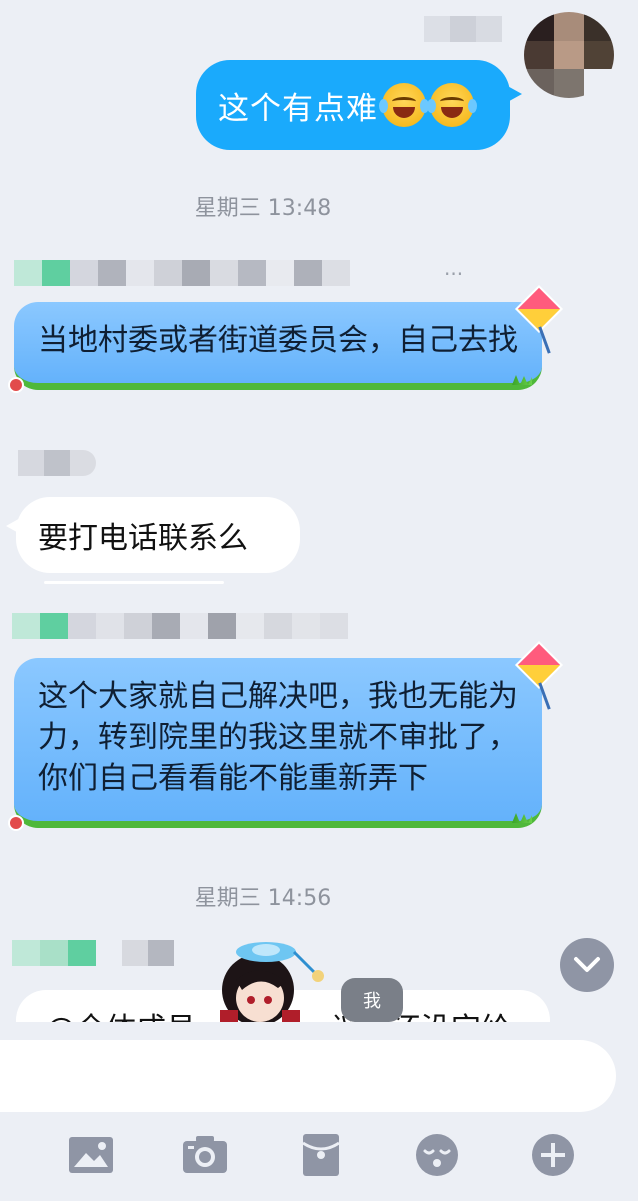  I want to click on self-message-bubble: 这个有点难, so click(359, 105).